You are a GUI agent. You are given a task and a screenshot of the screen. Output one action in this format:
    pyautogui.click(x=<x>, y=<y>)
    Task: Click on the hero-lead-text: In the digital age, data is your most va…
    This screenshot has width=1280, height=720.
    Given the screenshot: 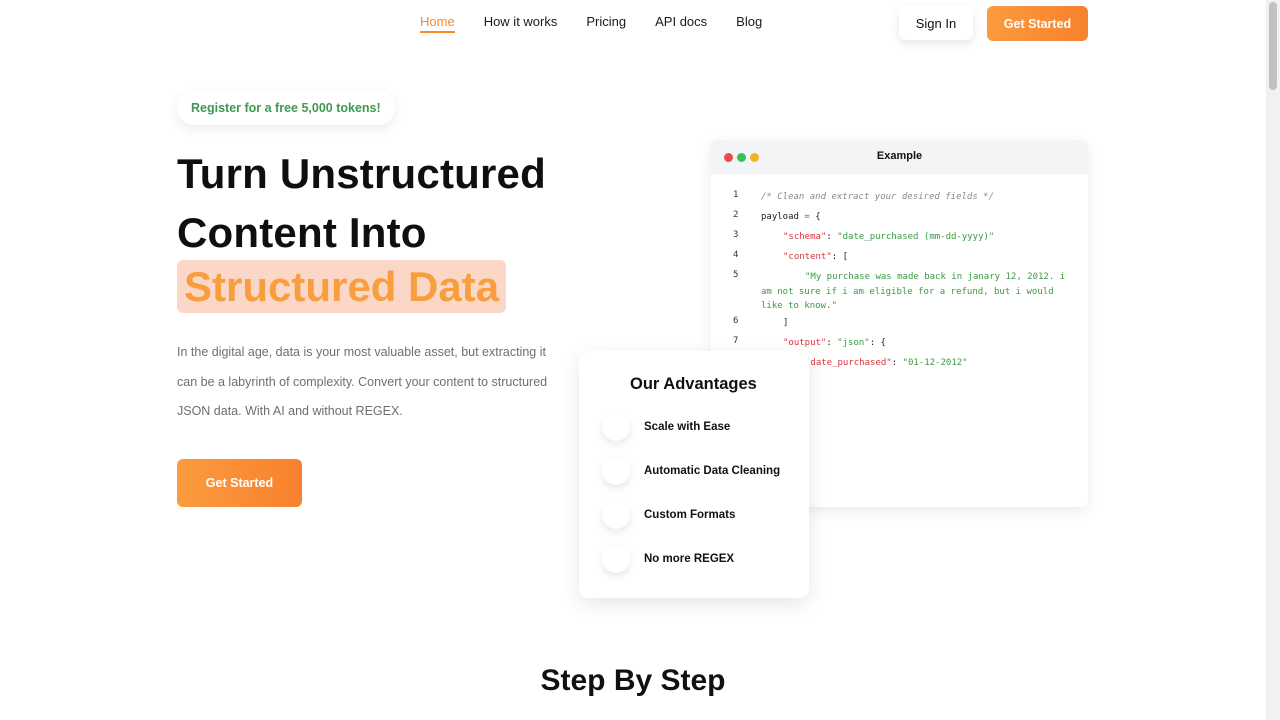 What is the action you would take?
    pyautogui.click(x=362, y=381)
    